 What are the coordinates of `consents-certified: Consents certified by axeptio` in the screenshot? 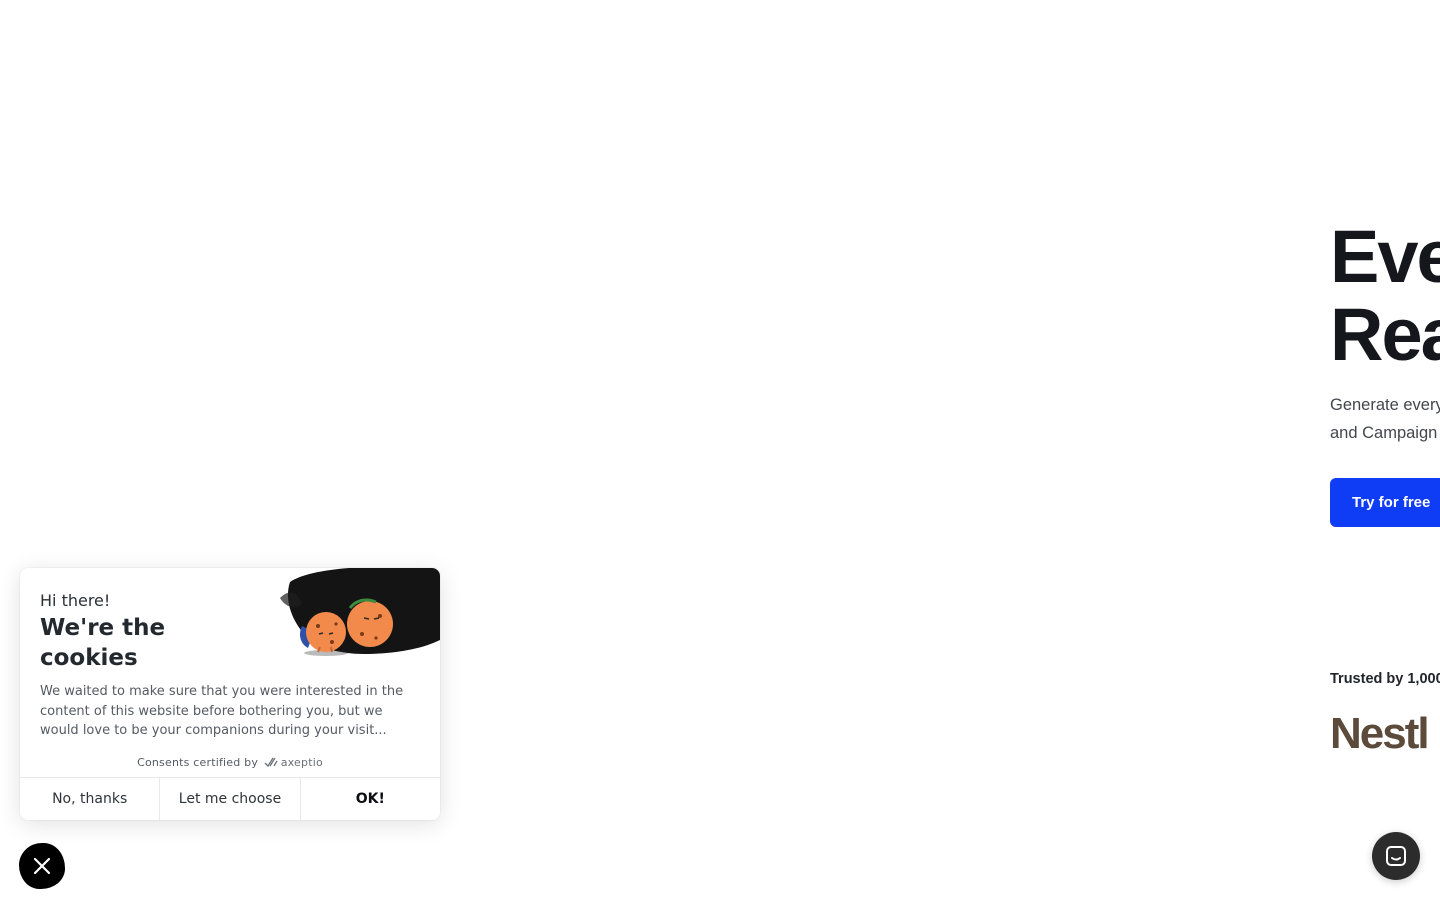 It's located at (230, 762).